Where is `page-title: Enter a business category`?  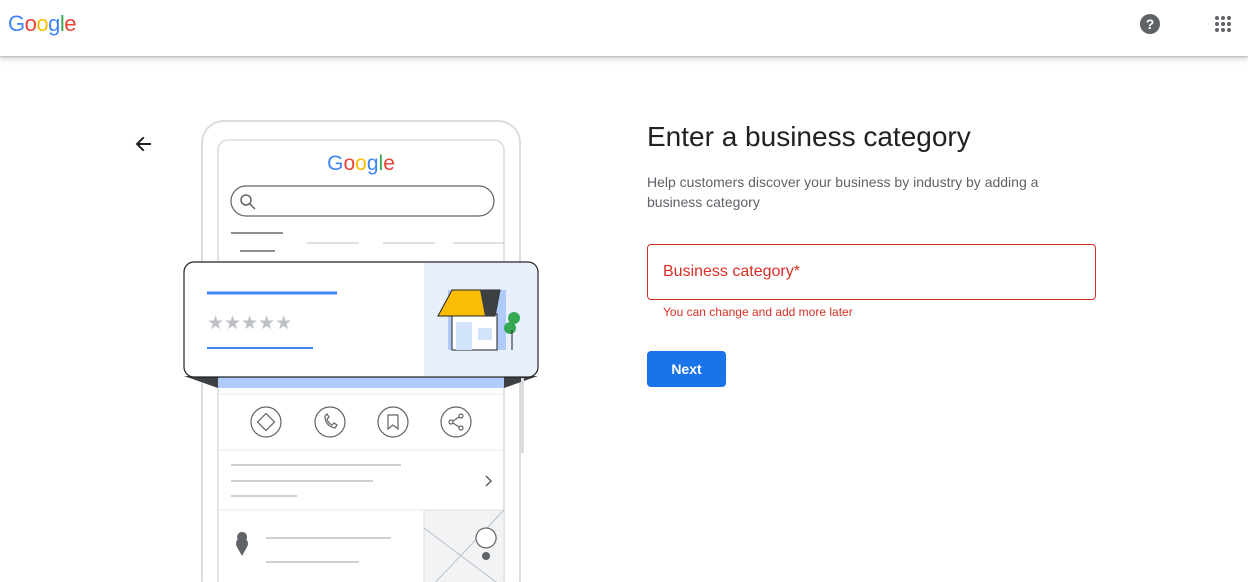
page-title: Enter a business category is located at coordinates (809, 136).